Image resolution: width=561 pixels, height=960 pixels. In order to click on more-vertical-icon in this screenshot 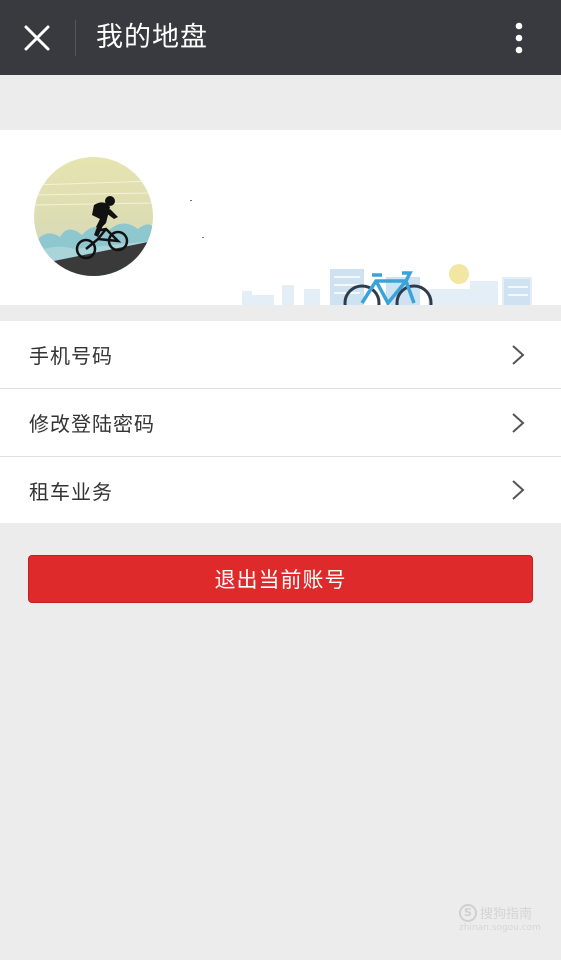, I will do `click(519, 38)`.